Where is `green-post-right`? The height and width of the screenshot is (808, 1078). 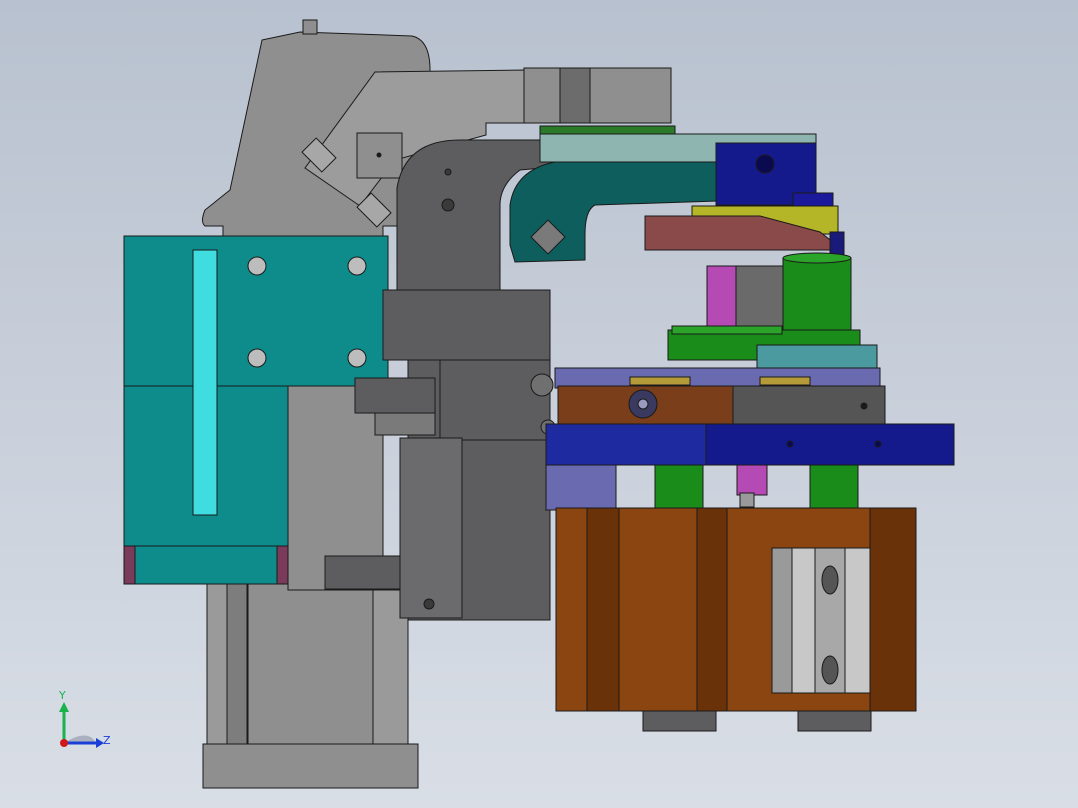
green-post-right is located at coordinates (834, 487).